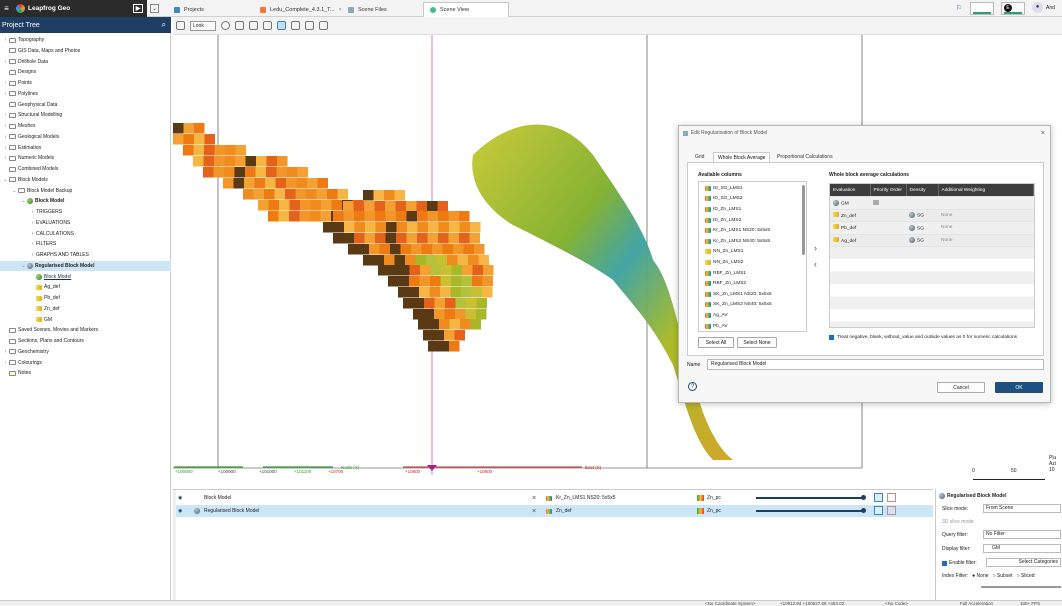  I want to click on tree-item: Geophysical Data, so click(85, 105).